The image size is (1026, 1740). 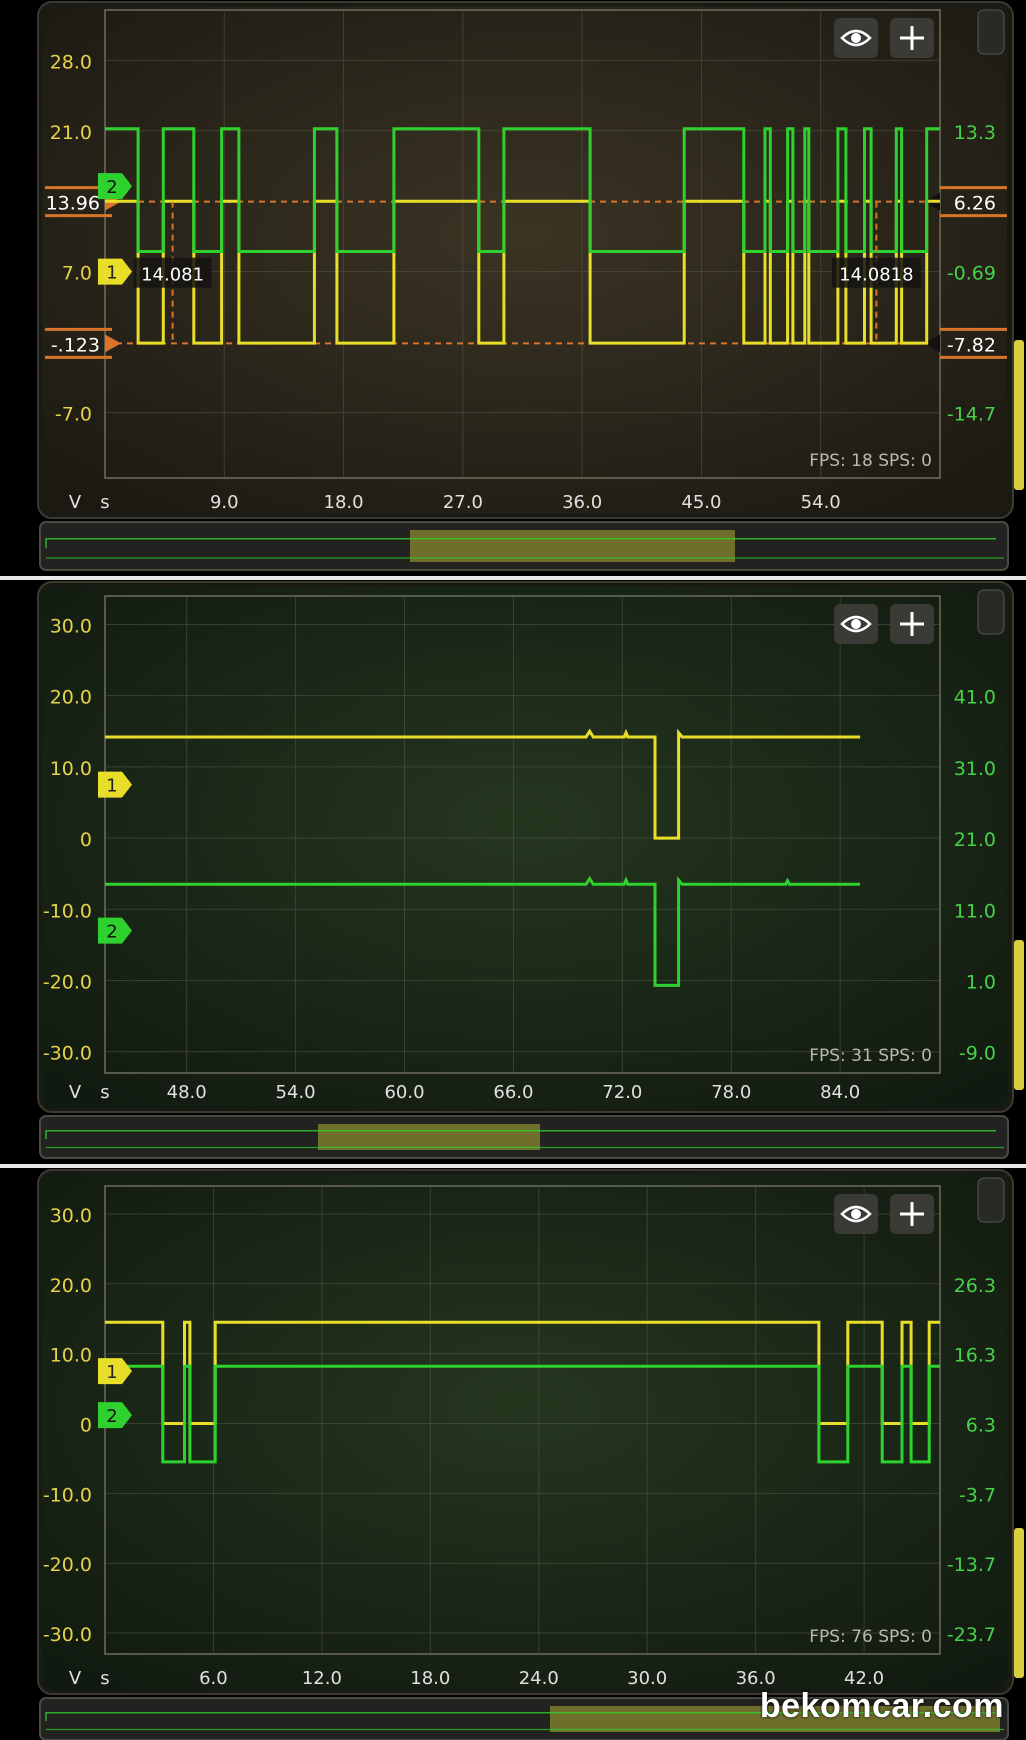 What do you see at coordinates (975, 911) in the screenshot?
I see `right-tick-label: 11.0` at bounding box center [975, 911].